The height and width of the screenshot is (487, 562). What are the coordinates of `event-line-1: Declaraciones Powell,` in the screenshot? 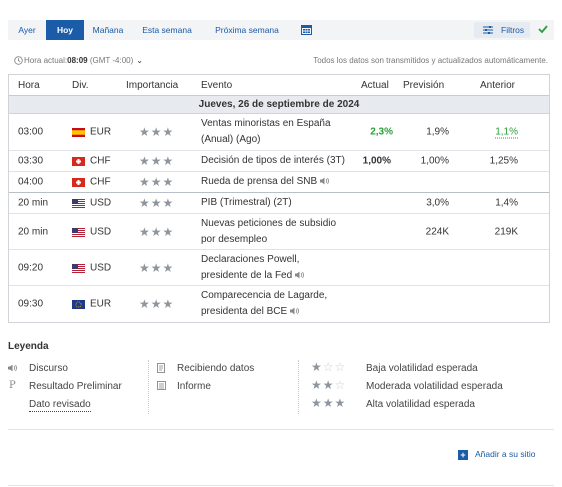 It's located at (250, 259).